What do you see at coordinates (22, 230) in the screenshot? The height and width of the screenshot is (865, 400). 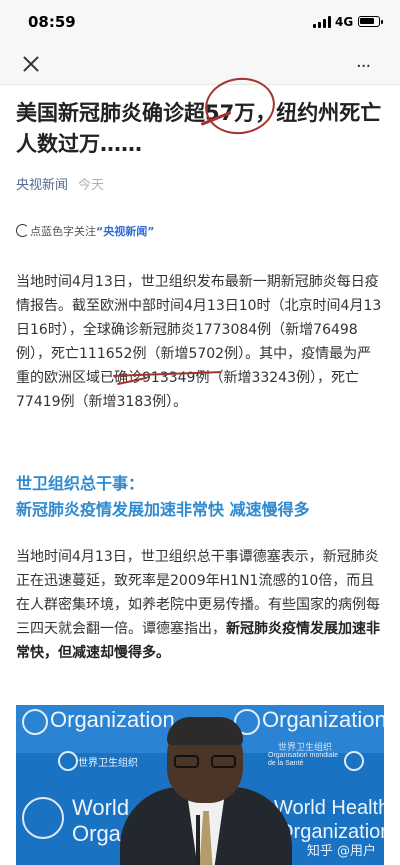 I see `loading-ring-icon` at bounding box center [22, 230].